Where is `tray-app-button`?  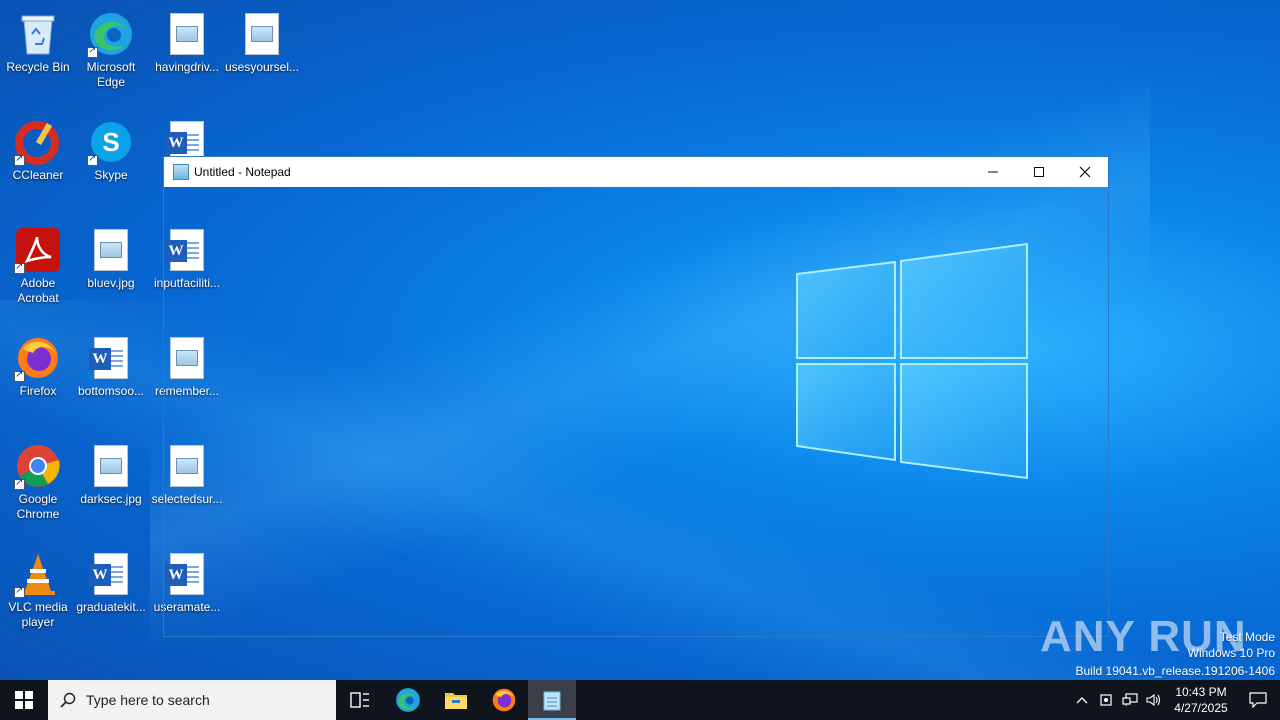
tray-app-button is located at coordinates (1106, 700).